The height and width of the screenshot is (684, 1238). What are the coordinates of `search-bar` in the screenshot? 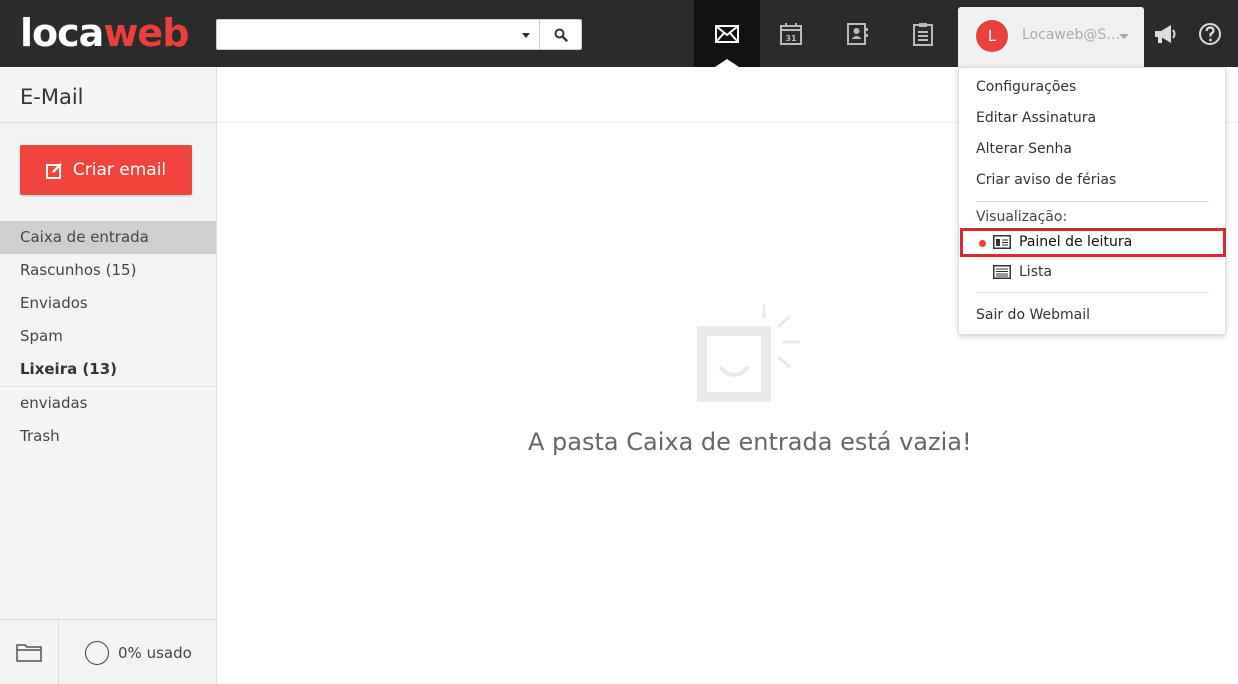 It's located at (399, 34).